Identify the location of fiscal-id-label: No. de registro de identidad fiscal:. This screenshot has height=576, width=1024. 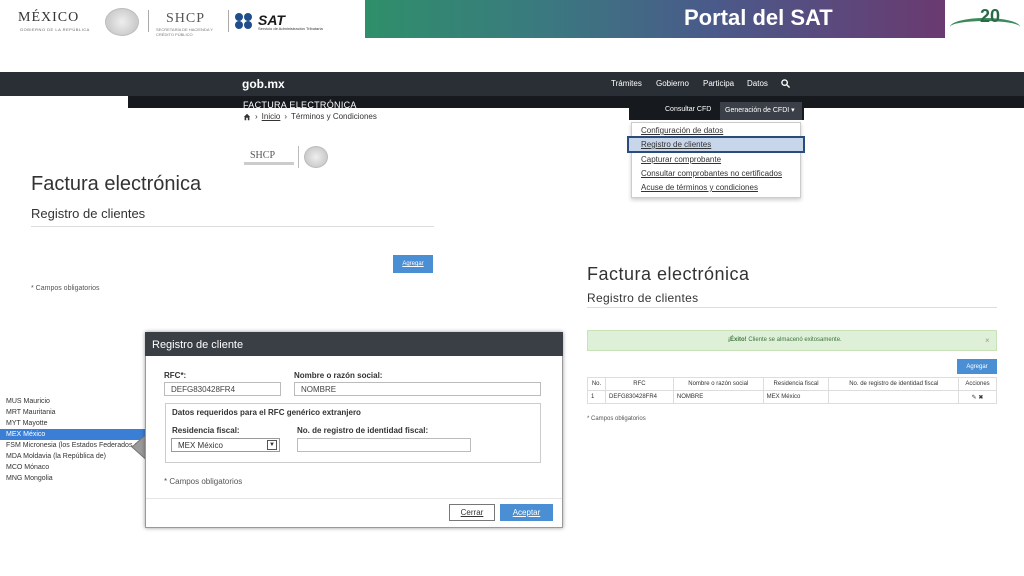
(363, 430).